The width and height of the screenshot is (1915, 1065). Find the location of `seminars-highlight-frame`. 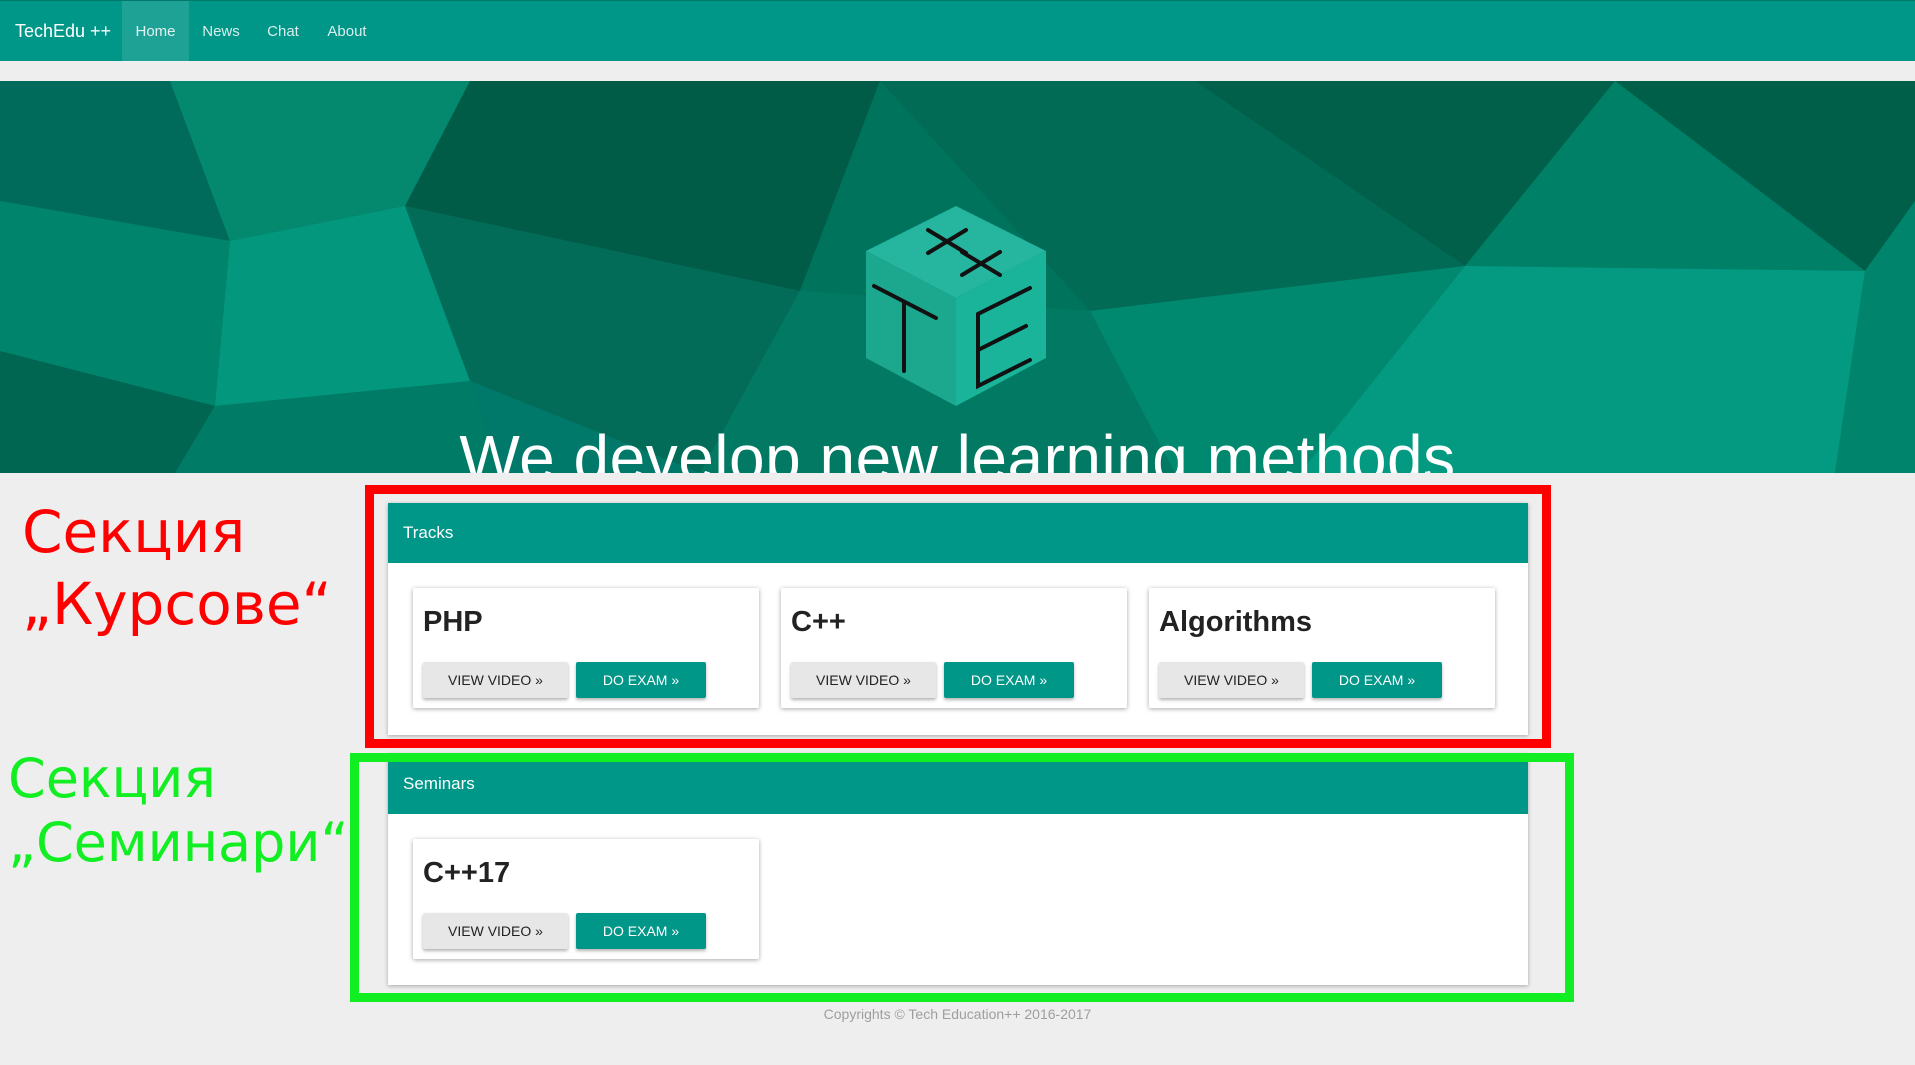

seminars-highlight-frame is located at coordinates (962, 877).